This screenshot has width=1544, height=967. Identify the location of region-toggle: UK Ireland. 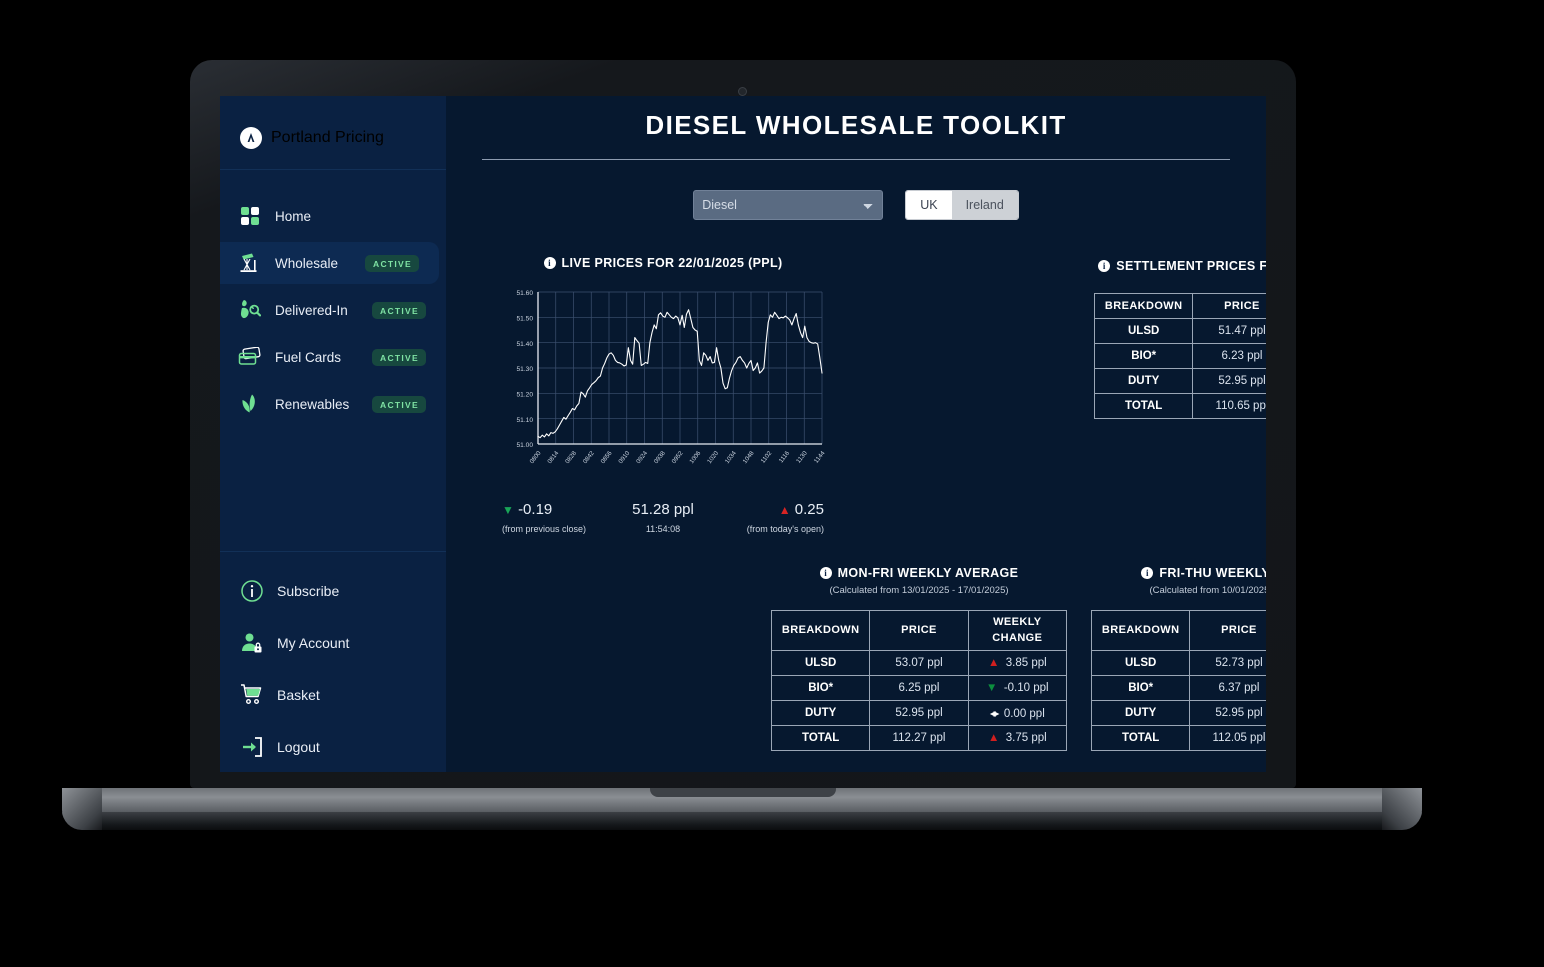
(962, 205).